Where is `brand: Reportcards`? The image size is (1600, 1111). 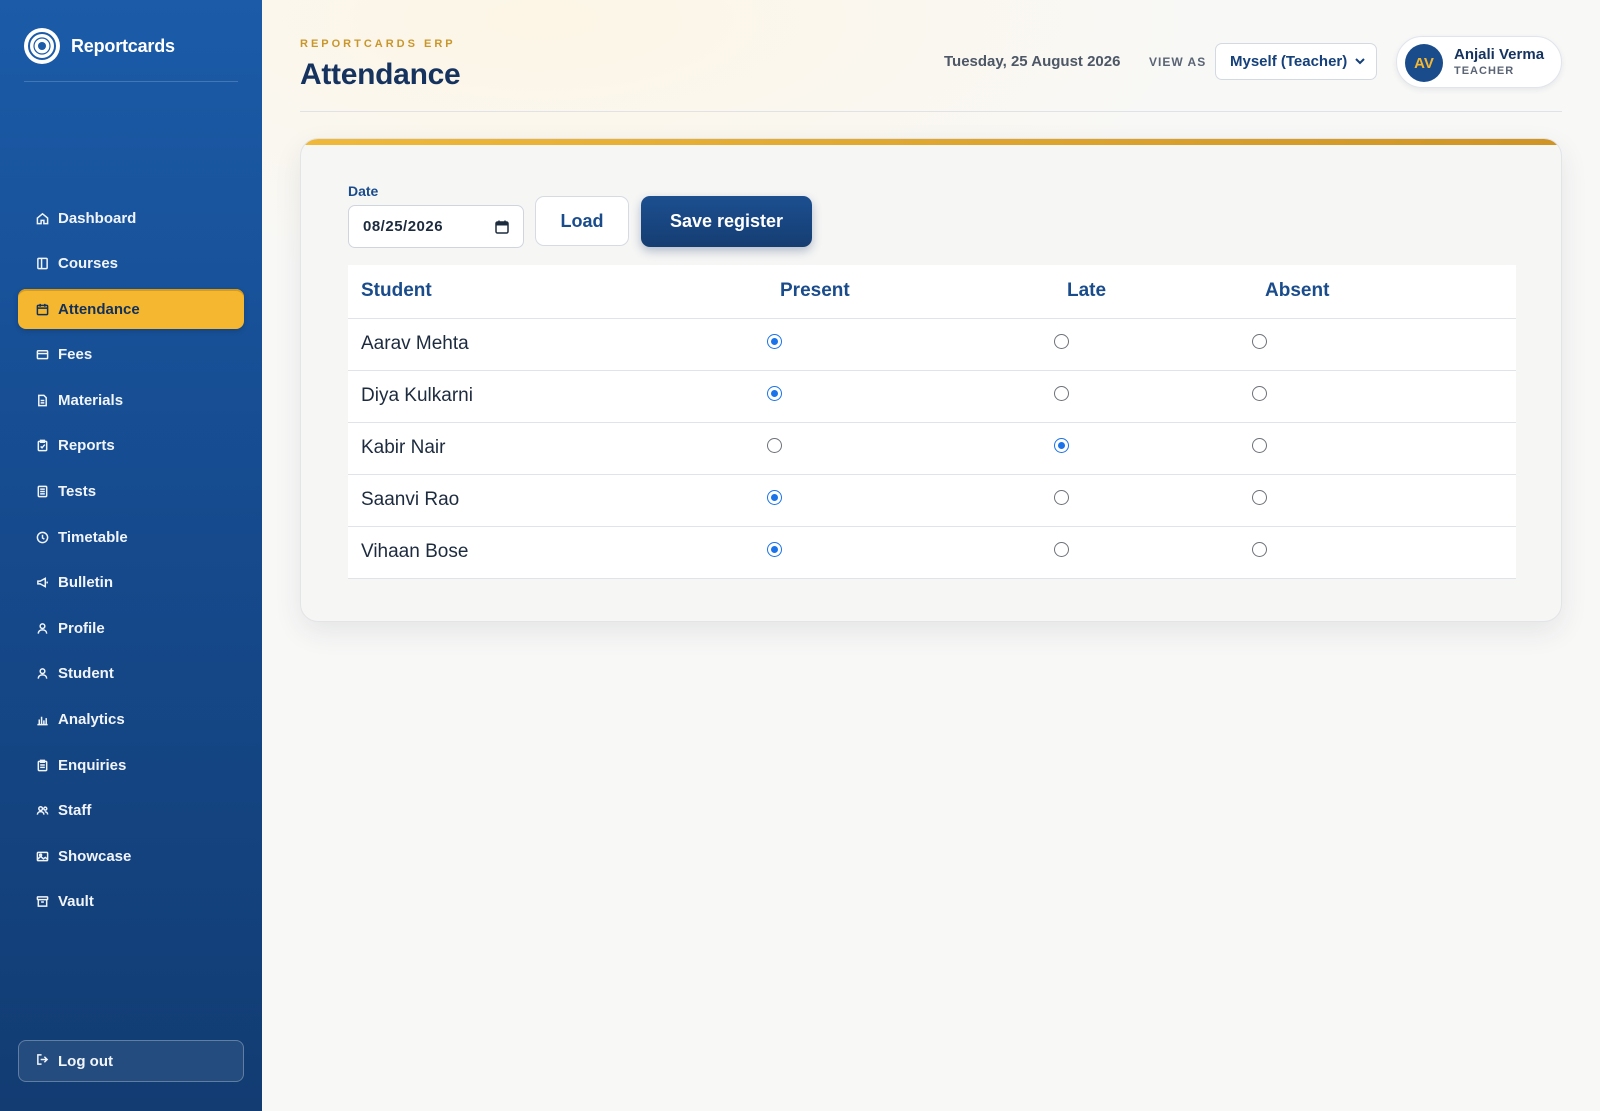
brand: Reportcards is located at coordinates (99, 46).